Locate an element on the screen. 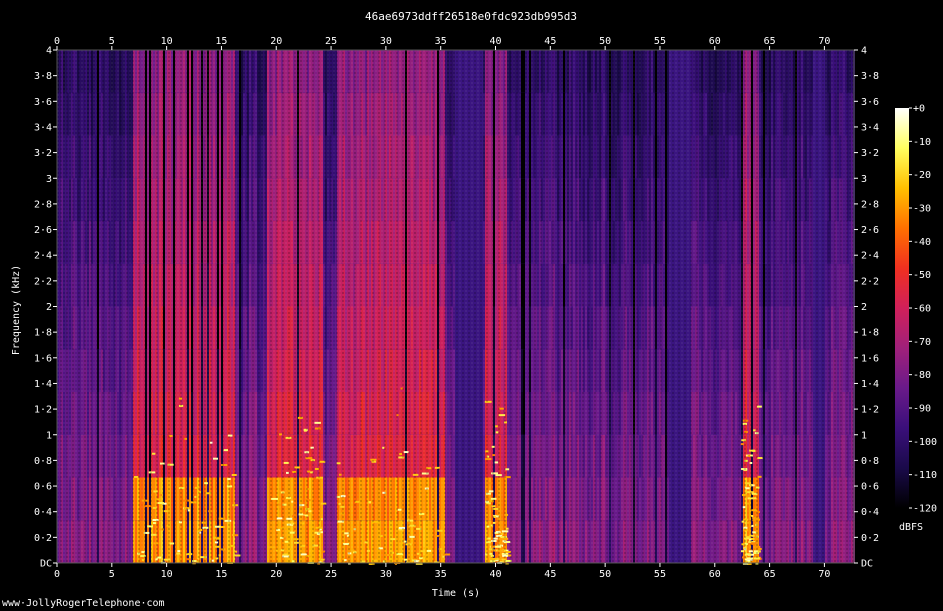 The image size is (943, 611). x-tick-top-label: 55 is located at coordinates (660, 41).